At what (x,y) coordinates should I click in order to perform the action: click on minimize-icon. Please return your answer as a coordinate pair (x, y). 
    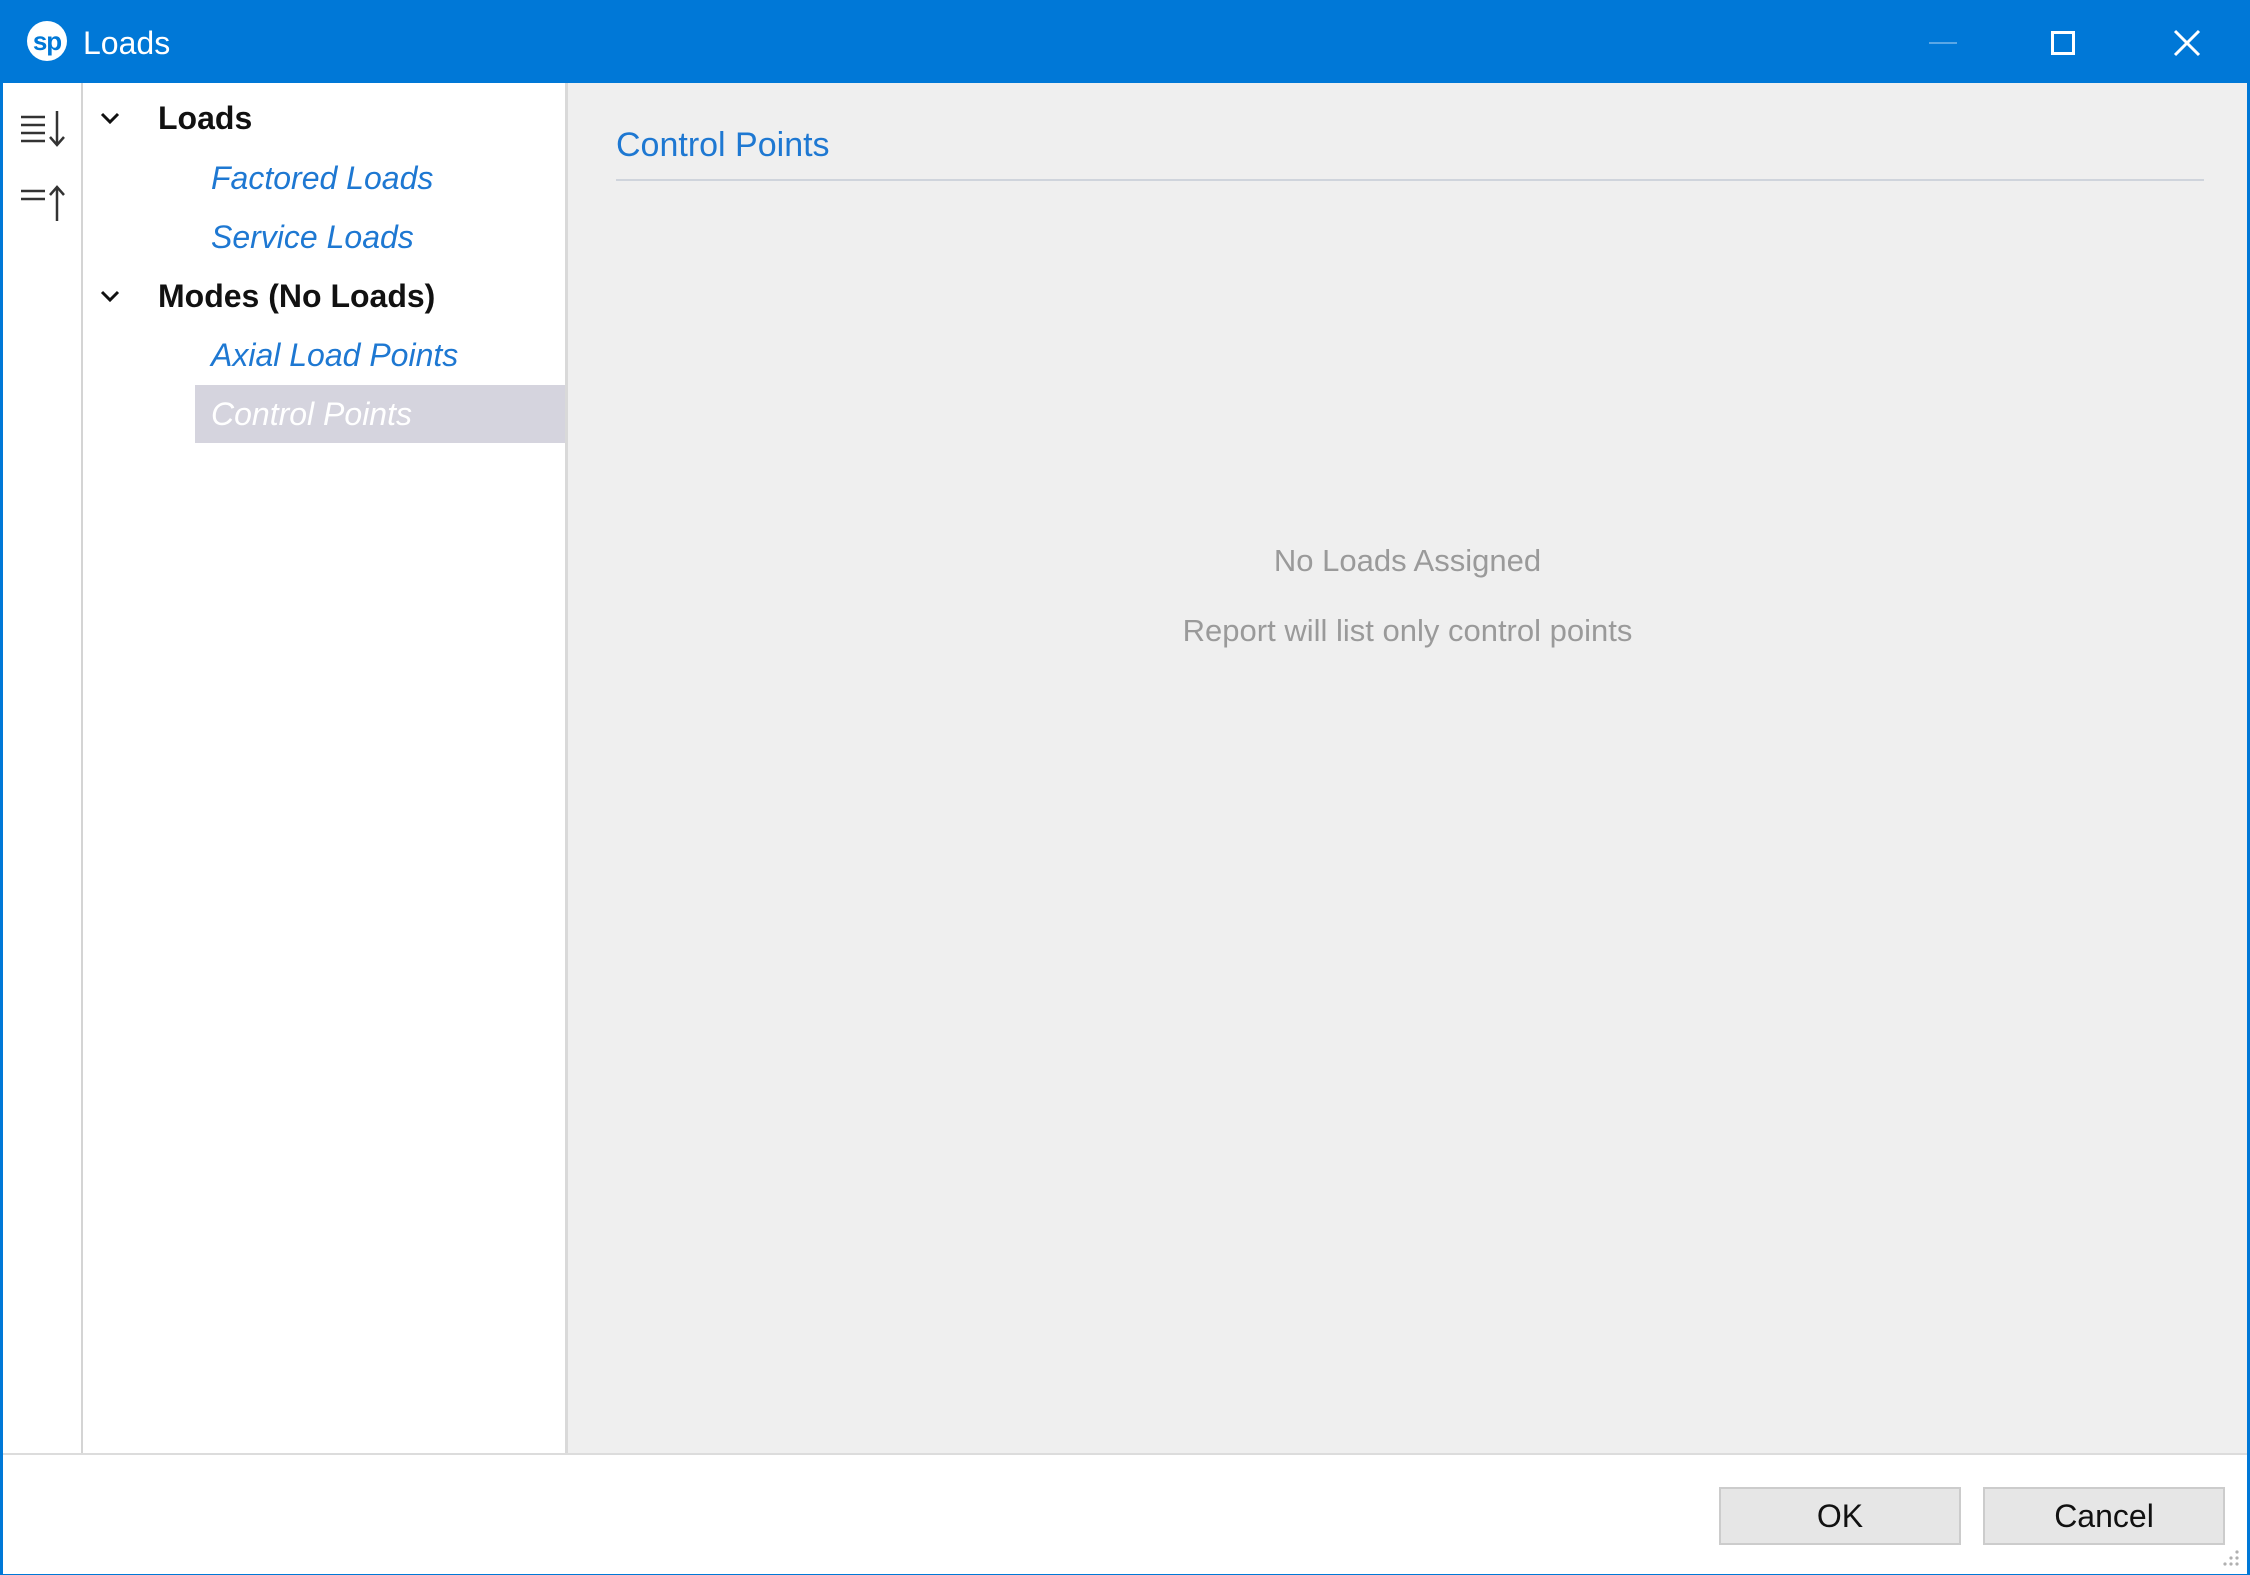
    Looking at the image, I should click on (1943, 43).